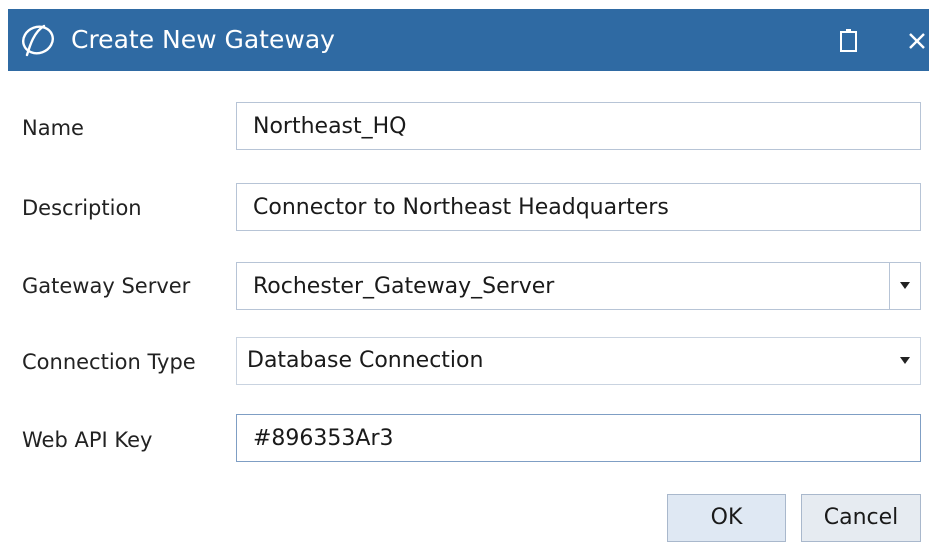  What do you see at coordinates (106, 286) in the screenshot?
I see `gateway-server-label: Gateway Server` at bounding box center [106, 286].